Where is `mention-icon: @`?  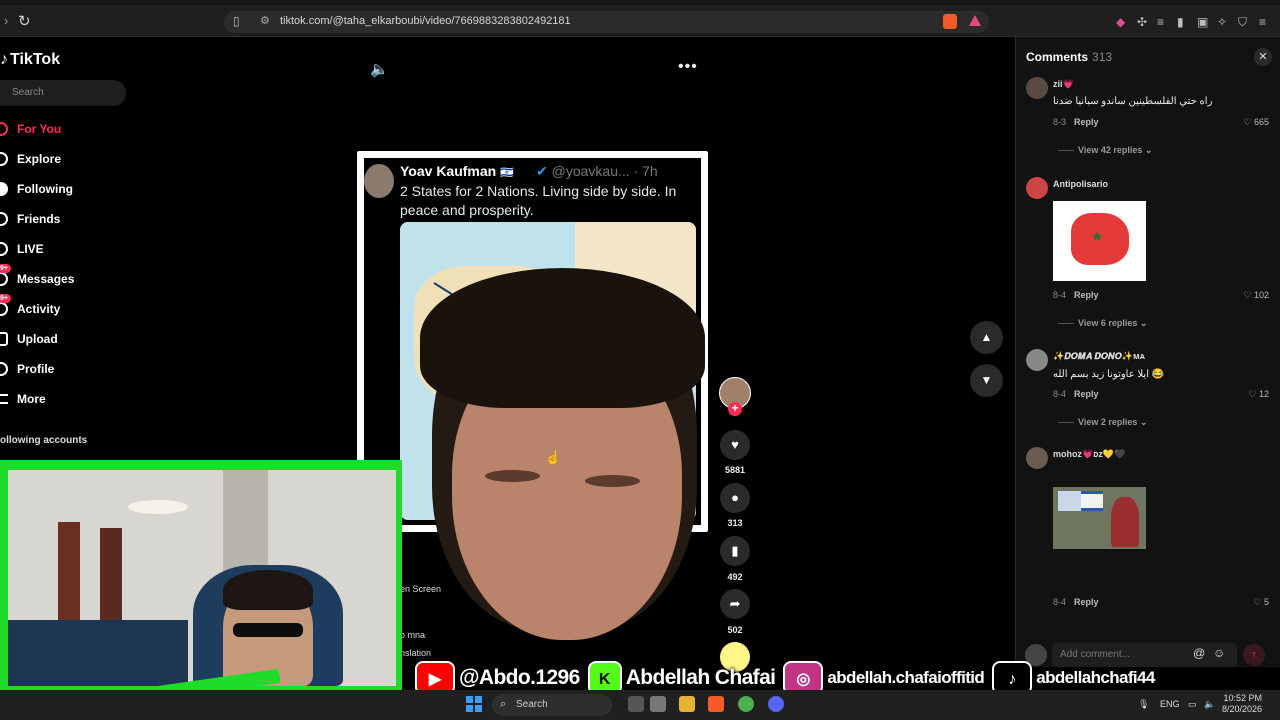
mention-icon: @ is located at coordinates (1199, 653).